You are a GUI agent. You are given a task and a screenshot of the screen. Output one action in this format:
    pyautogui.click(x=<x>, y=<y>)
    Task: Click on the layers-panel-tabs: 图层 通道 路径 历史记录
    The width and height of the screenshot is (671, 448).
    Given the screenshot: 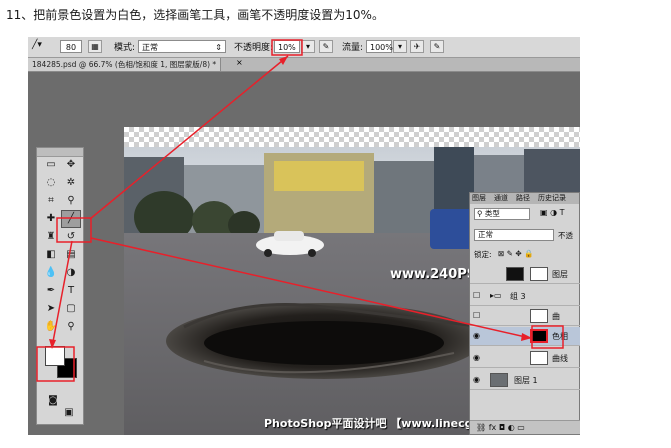 What is the action you would take?
    pyautogui.click(x=524, y=198)
    